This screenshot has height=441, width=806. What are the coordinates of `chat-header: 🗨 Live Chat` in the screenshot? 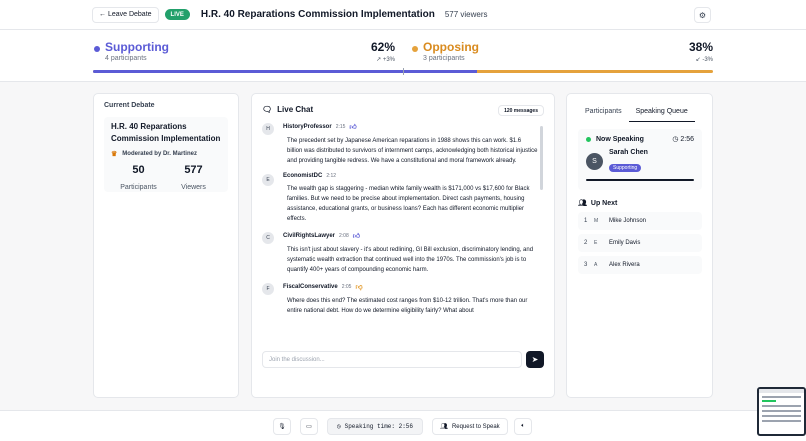 It's located at (287, 109).